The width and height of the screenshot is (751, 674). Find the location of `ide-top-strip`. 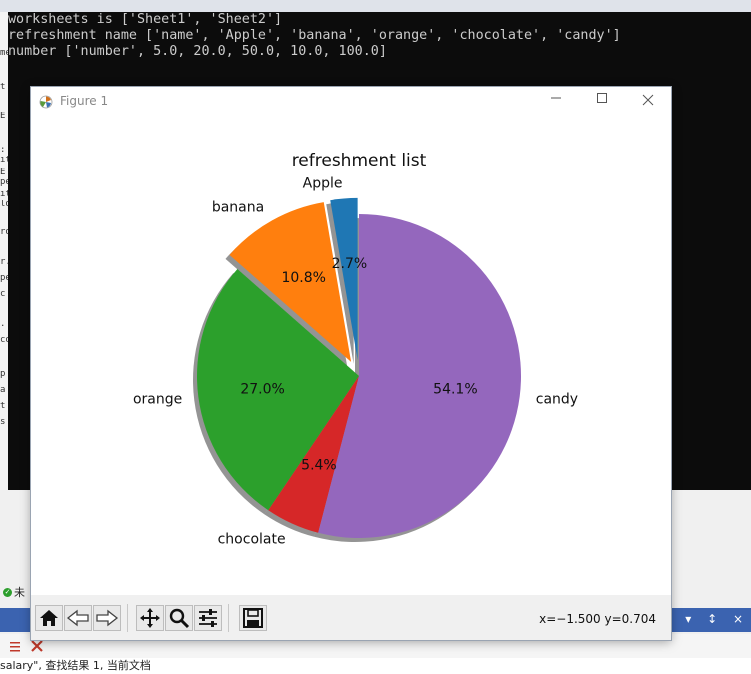

ide-top-strip is located at coordinates (375, 6).